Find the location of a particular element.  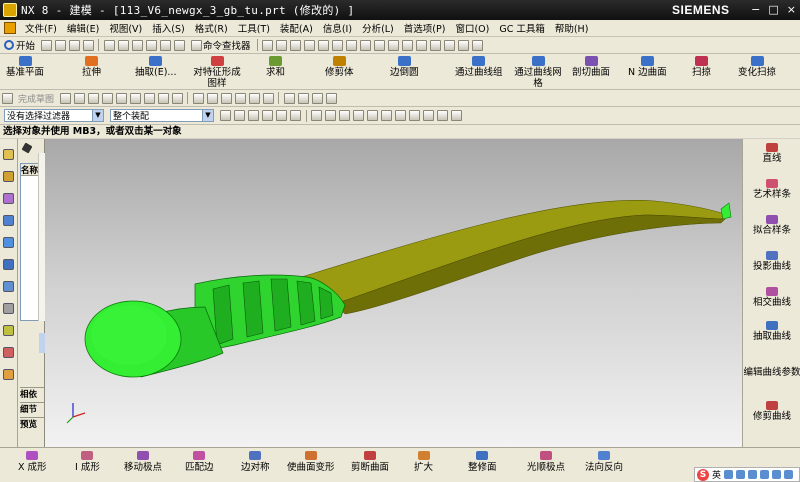

tools-icon is located at coordinates (789, 474).